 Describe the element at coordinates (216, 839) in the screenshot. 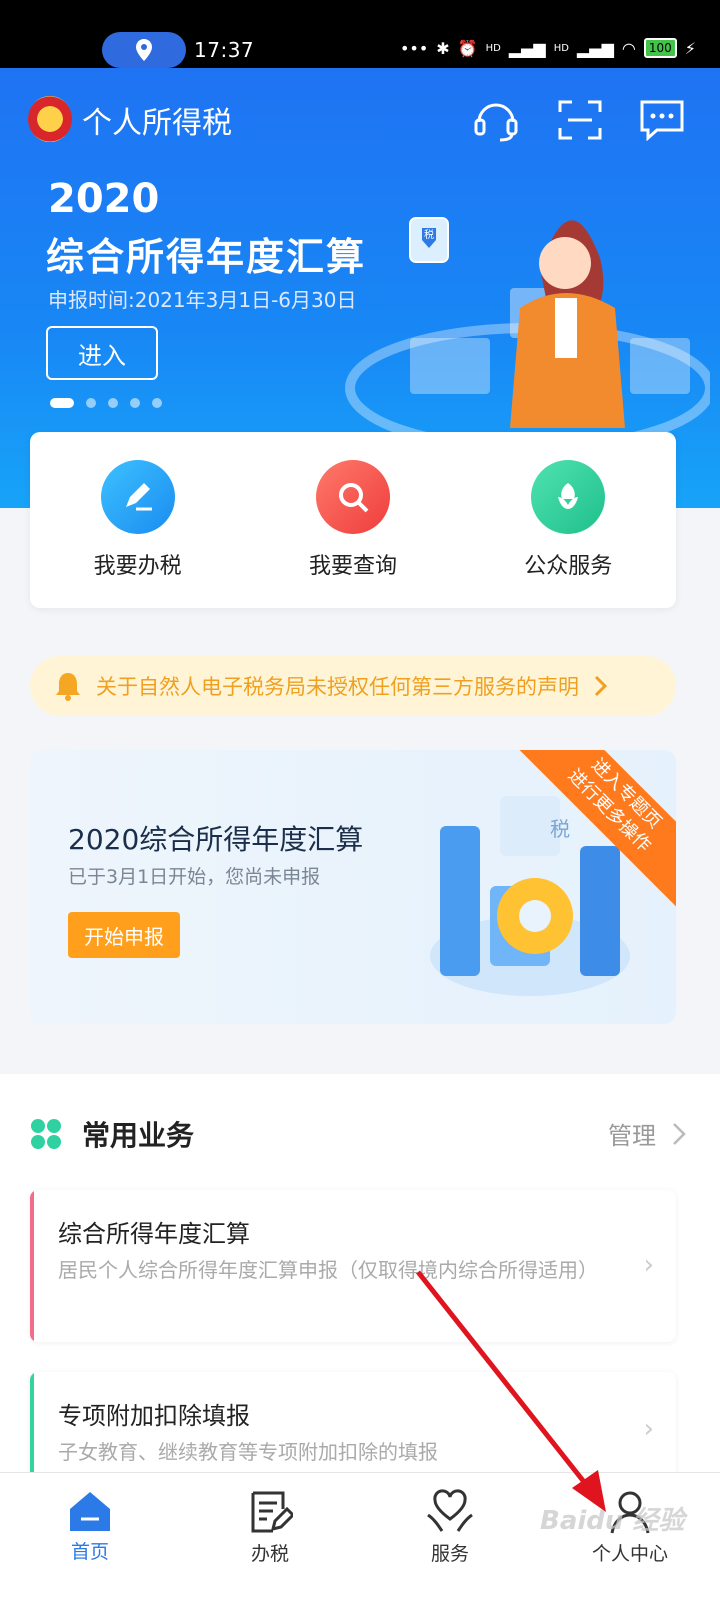

I see `annual-card-title: 2020综合所得年度汇算` at that location.